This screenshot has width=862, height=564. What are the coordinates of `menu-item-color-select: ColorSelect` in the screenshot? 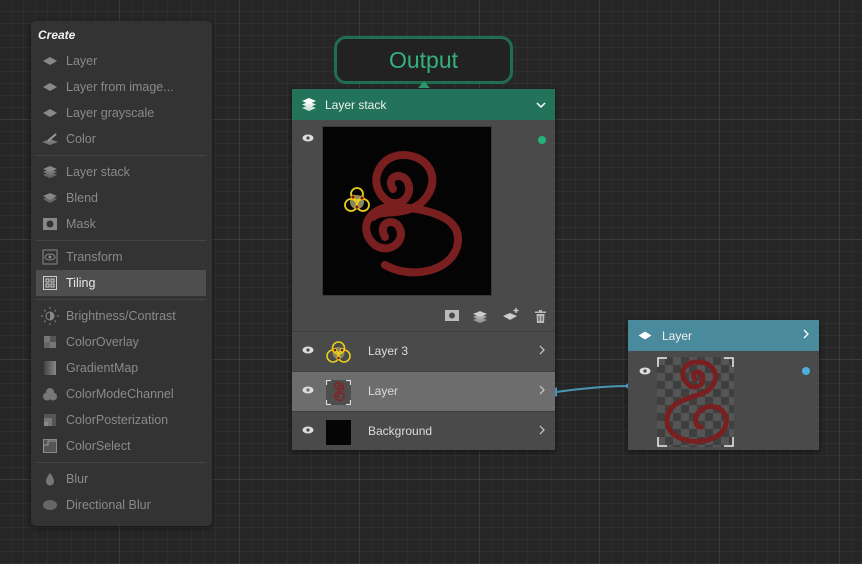 It's located at (121, 446).